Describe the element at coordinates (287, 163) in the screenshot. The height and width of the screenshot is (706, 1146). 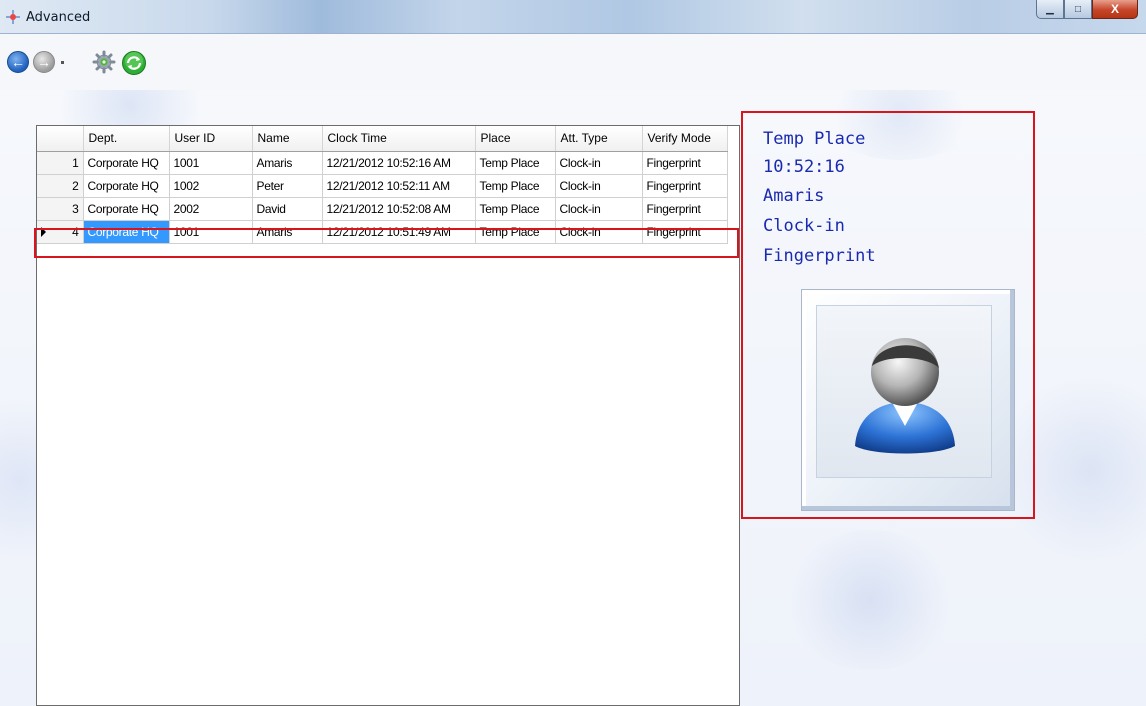
I see `cell-name: Amaris` at that location.